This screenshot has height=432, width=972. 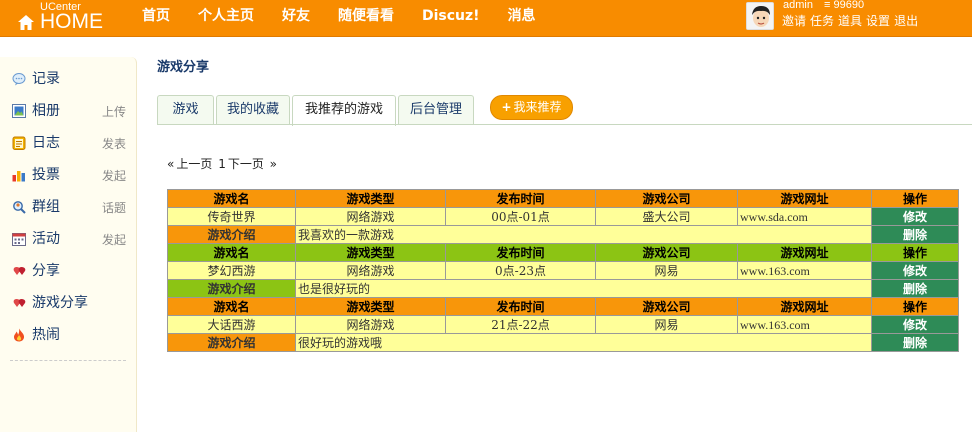 What do you see at coordinates (69, 175) in the screenshot?
I see `sidebar-item-poll: 投票 发起` at bounding box center [69, 175].